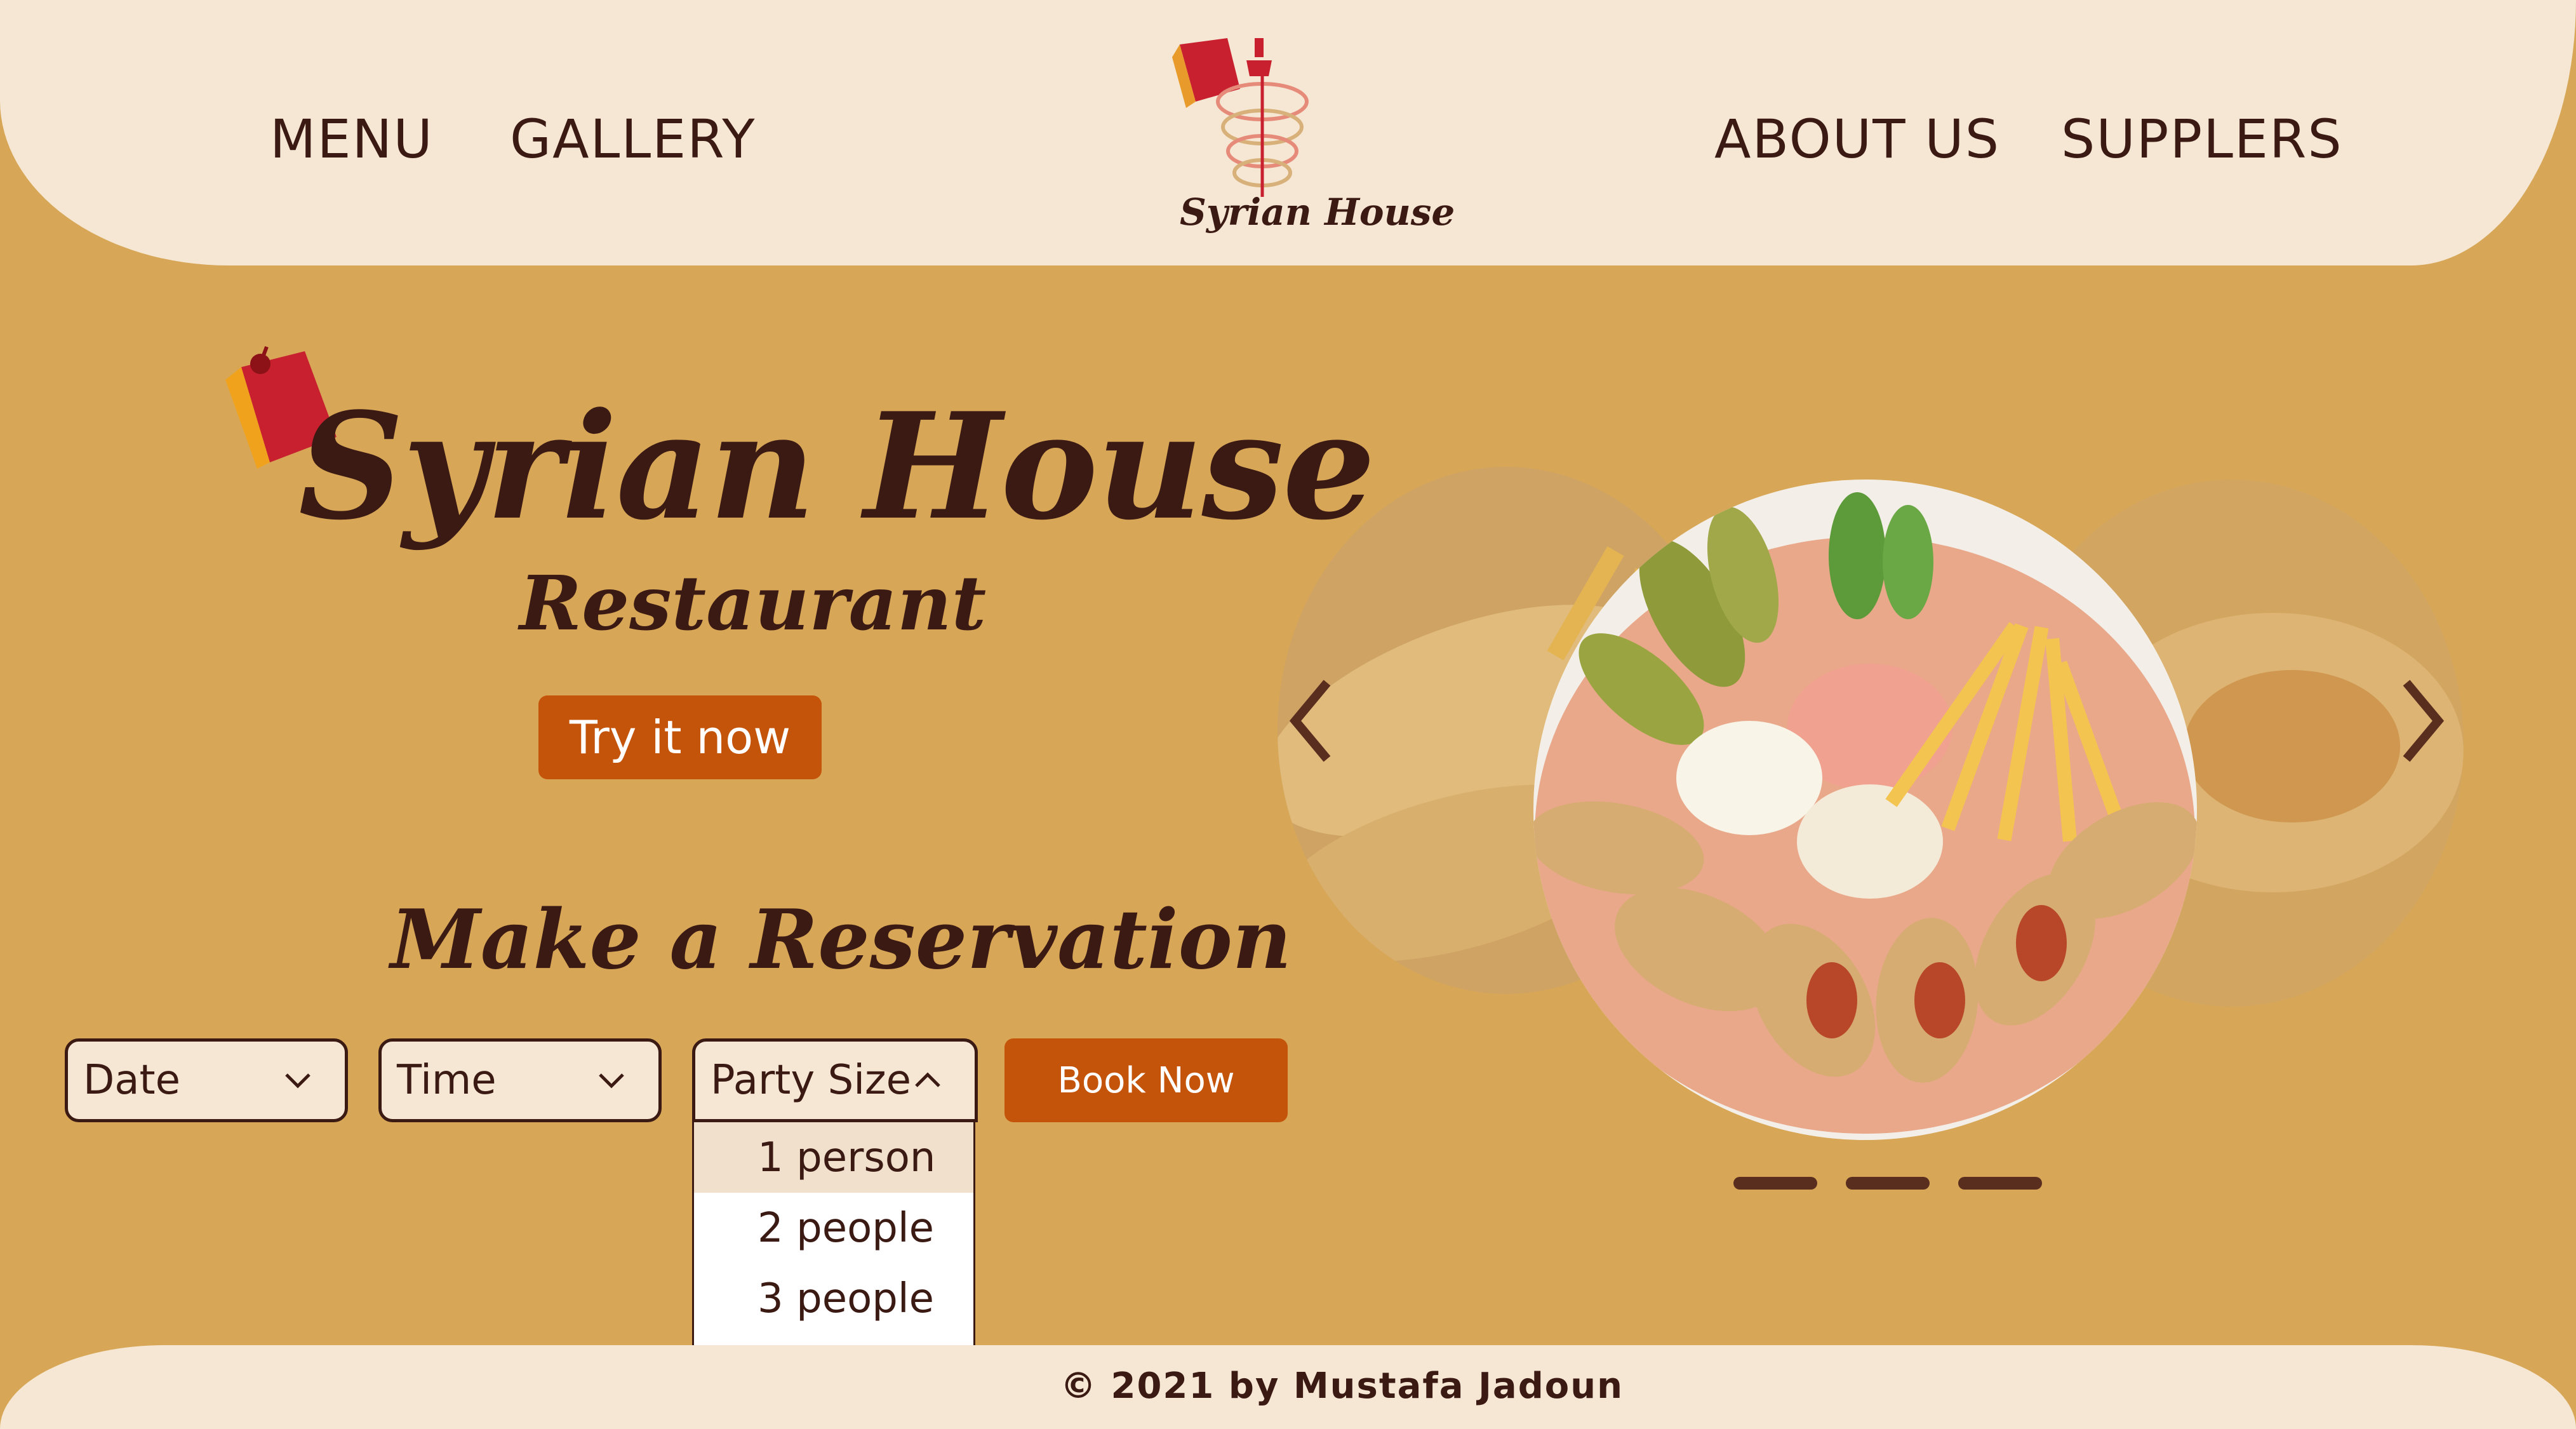 The image size is (2576, 1429). Describe the element at coordinates (633, 139) in the screenshot. I see `nav-gallery-link: GALLERY` at that location.